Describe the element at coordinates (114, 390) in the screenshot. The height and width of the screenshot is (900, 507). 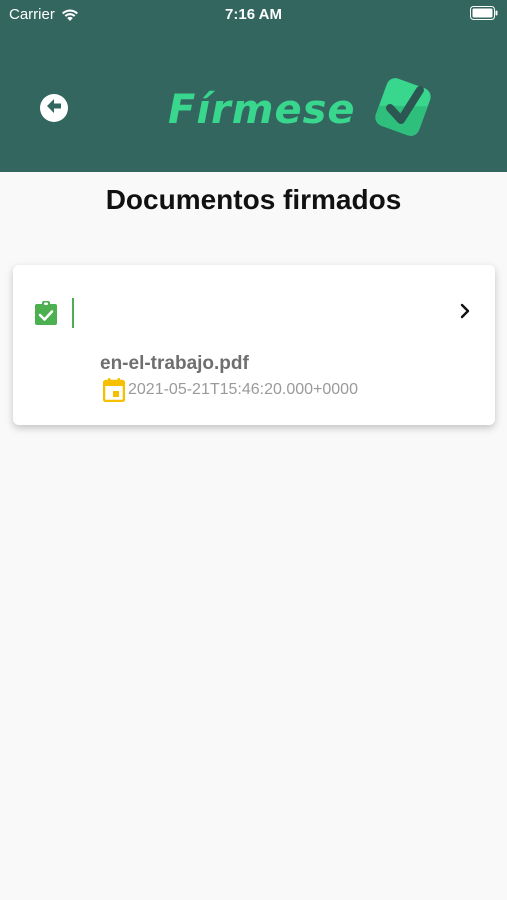
I see `calendar-icon` at that location.